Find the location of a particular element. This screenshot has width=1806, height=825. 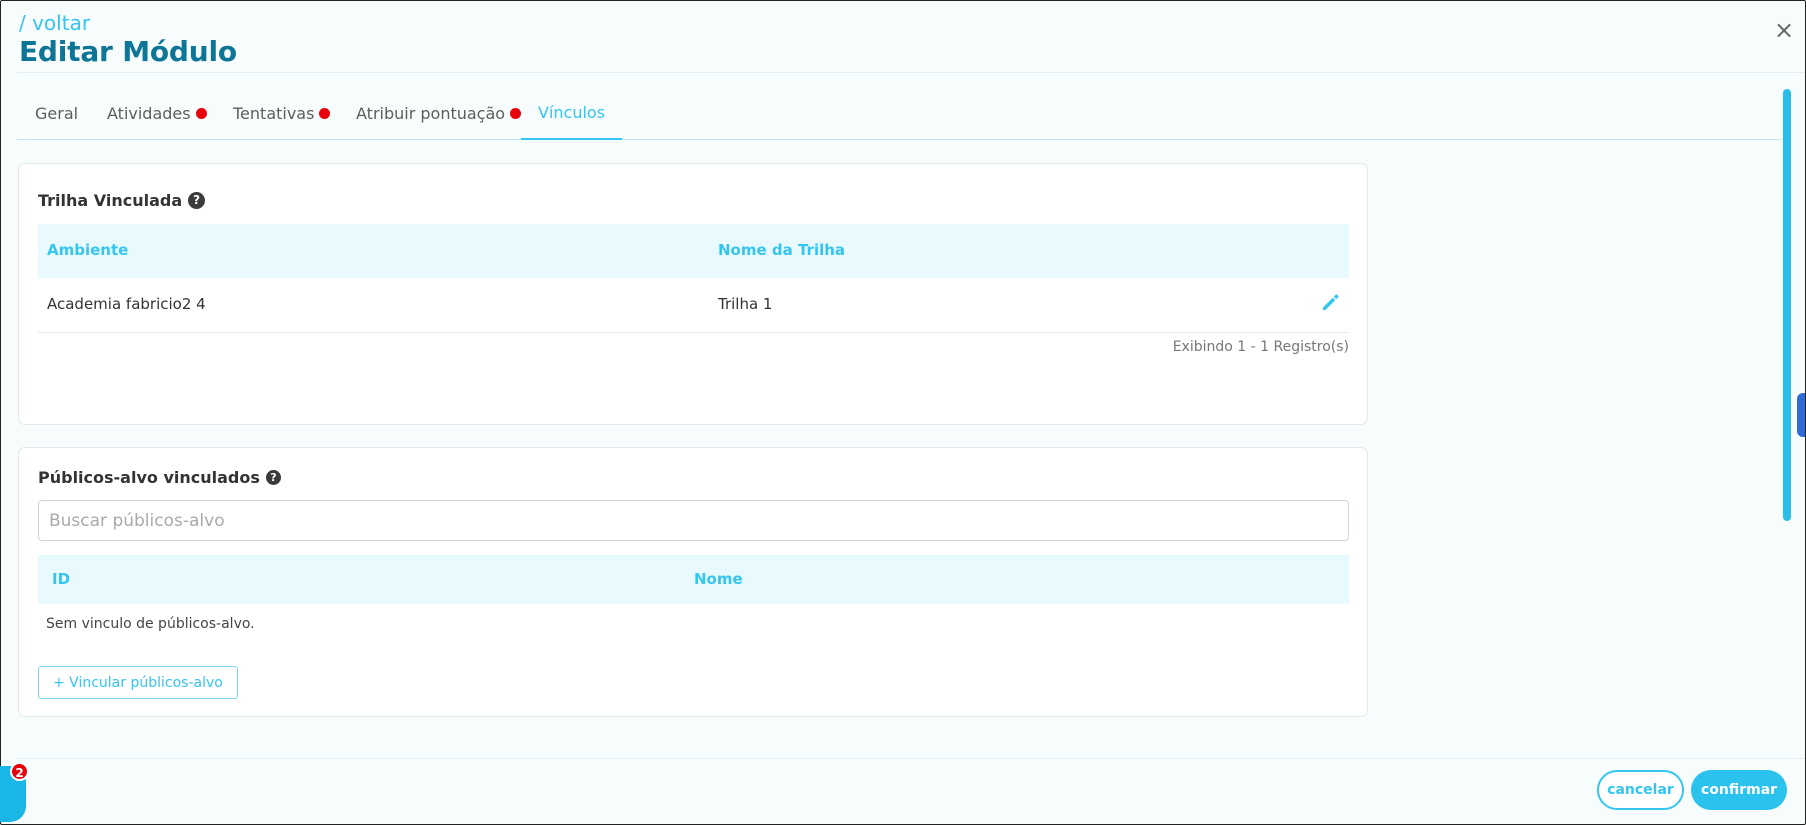

tab-atividades: Atividades is located at coordinates (157, 118).